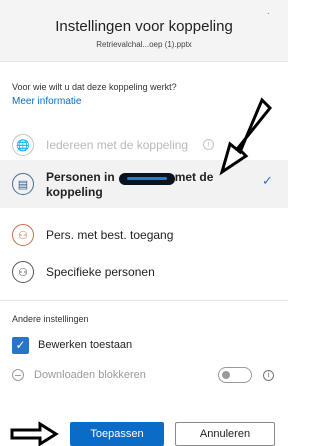 This screenshot has width=320, height=446. I want to click on annotation-arrow-right-icon, so click(34, 433).